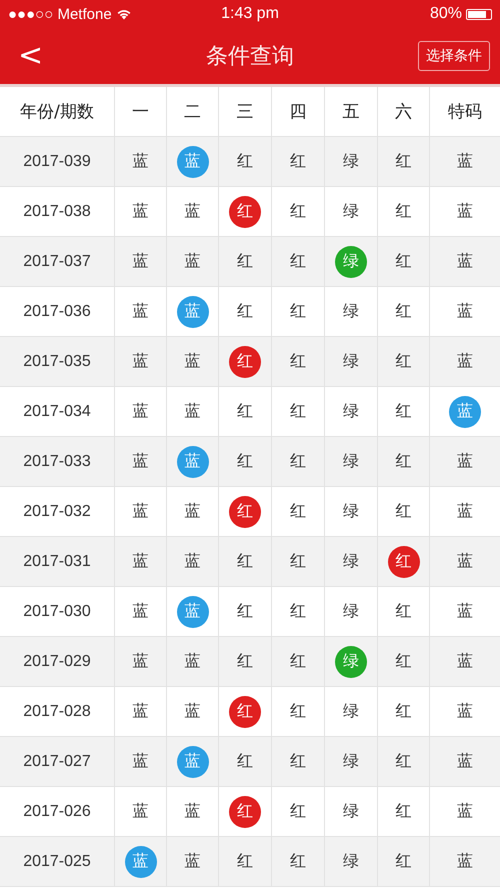 This screenshot has height=890, width=500. What do you see at coordinates (57, 561) in the screenshot?
I see `period-cell: 2017-031` at bounding box center [57, 561].